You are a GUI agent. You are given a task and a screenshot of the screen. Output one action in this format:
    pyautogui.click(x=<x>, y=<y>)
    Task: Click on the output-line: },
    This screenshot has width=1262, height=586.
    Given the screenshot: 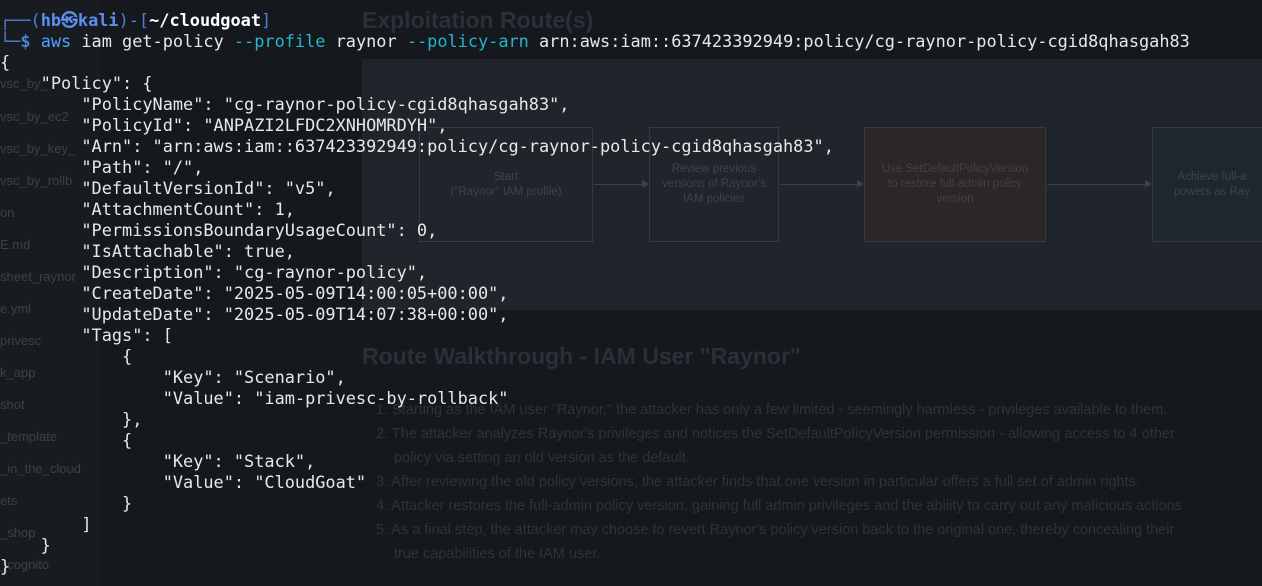 What is the action you would take?
    pyautogui.click(x=71, y=419)
    